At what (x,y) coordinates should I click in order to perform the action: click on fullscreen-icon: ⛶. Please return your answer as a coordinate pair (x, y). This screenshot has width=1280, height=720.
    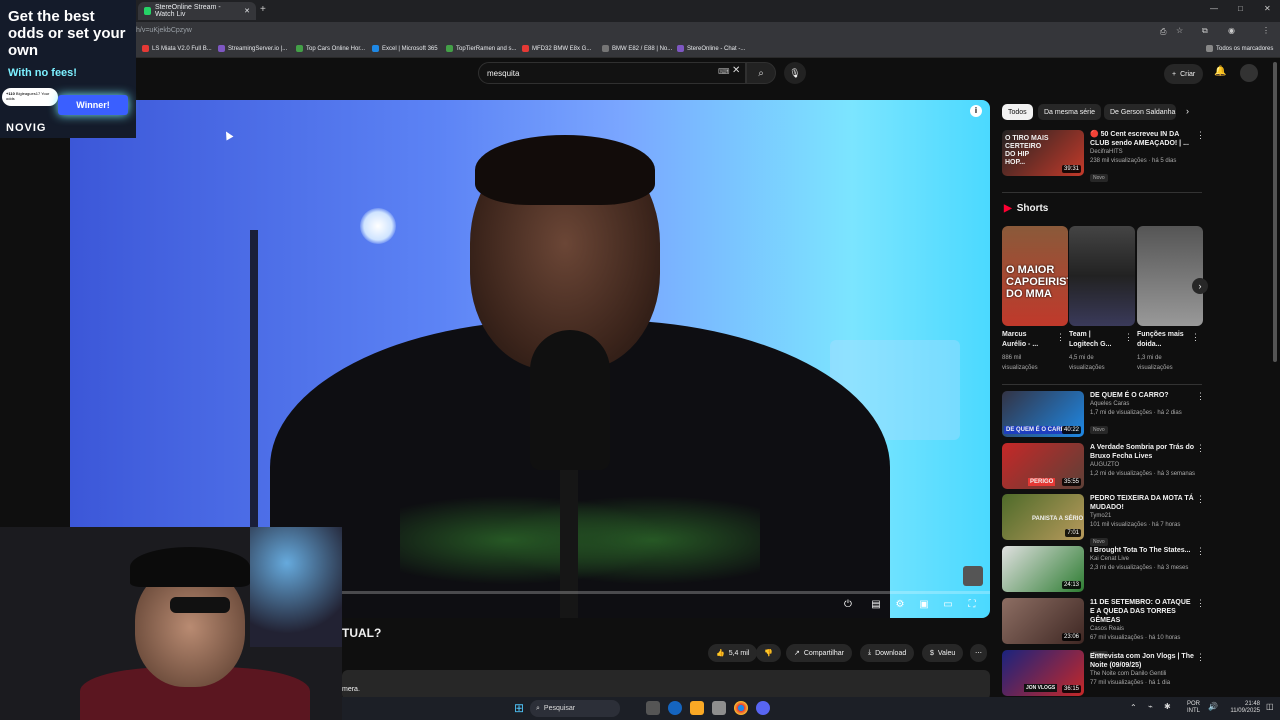
    Looking at the image, I should click on (972, 604).